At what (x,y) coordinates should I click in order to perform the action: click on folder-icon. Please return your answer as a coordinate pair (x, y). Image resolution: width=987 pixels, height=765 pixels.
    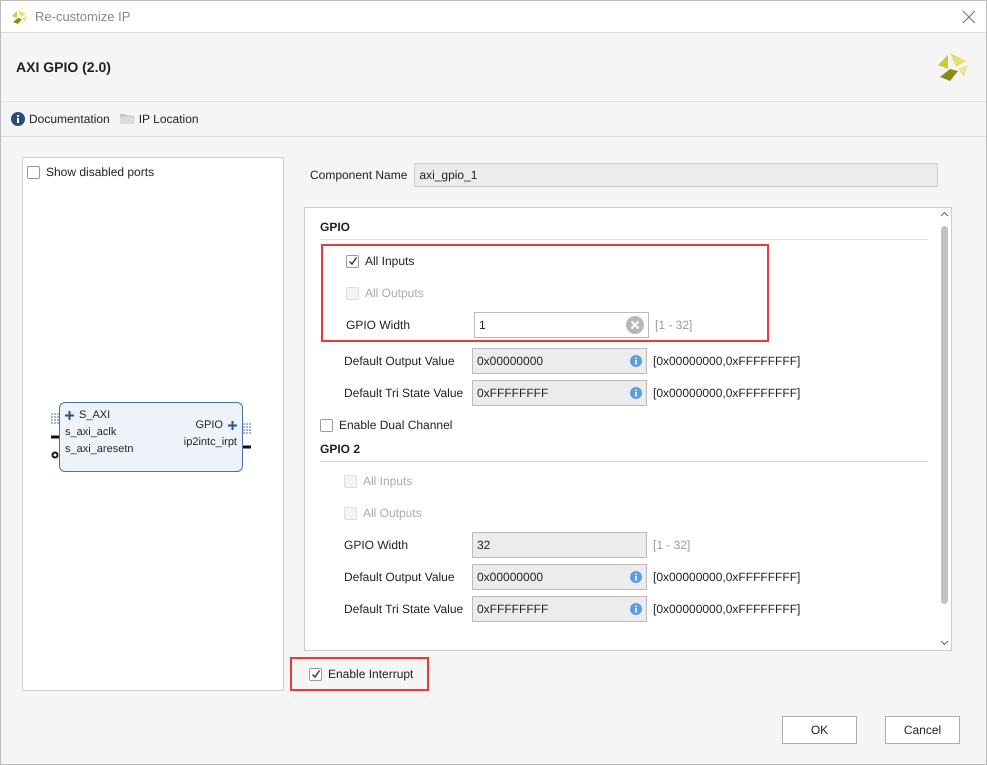
    Looking at the image, I should click on (127, 119).